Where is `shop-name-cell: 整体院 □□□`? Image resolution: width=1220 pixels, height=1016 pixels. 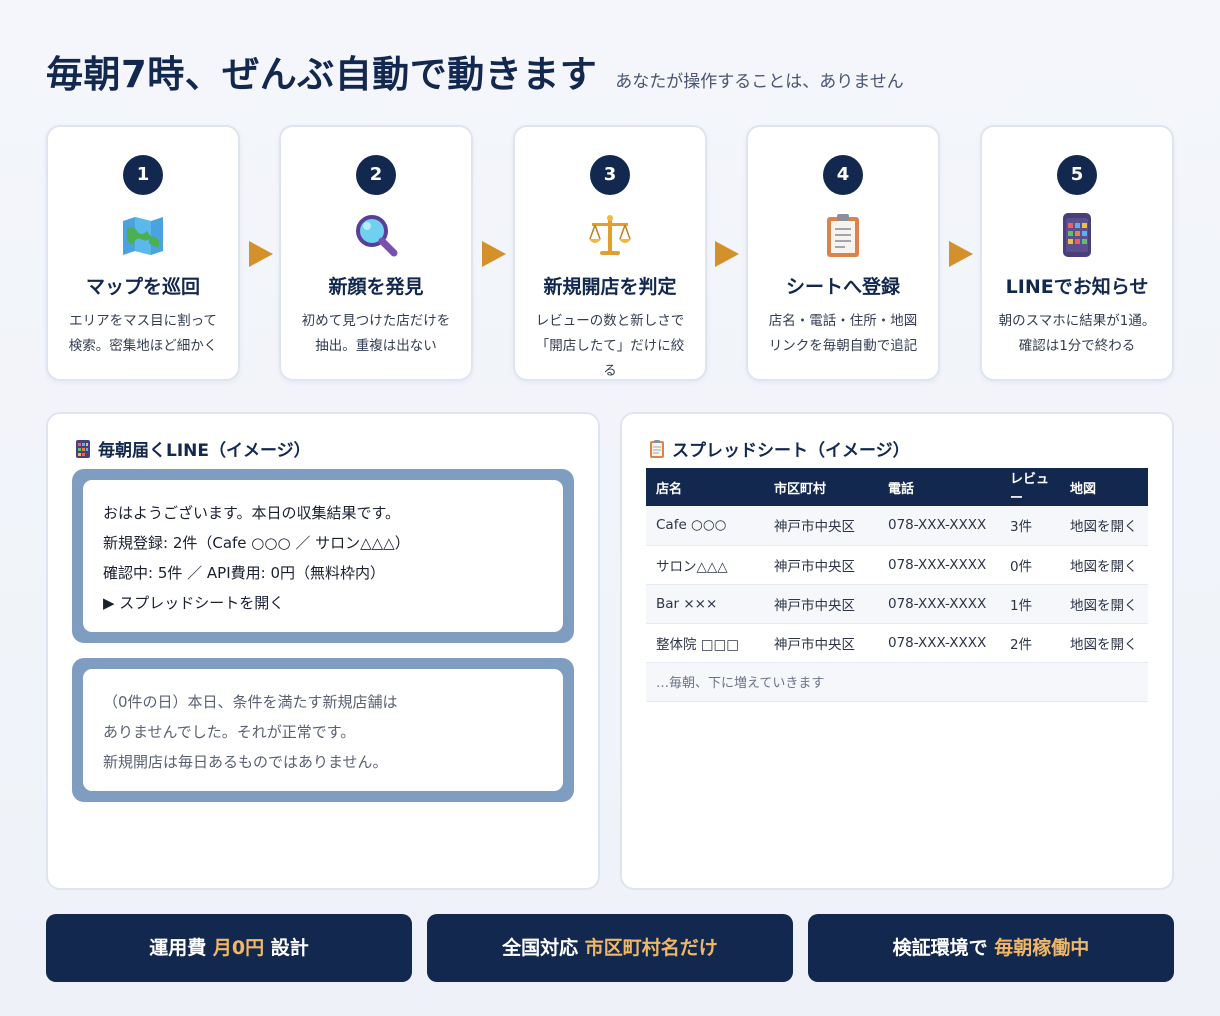
shop-name-cell: 整体院 □□□ is located at coordinates (705, 643).